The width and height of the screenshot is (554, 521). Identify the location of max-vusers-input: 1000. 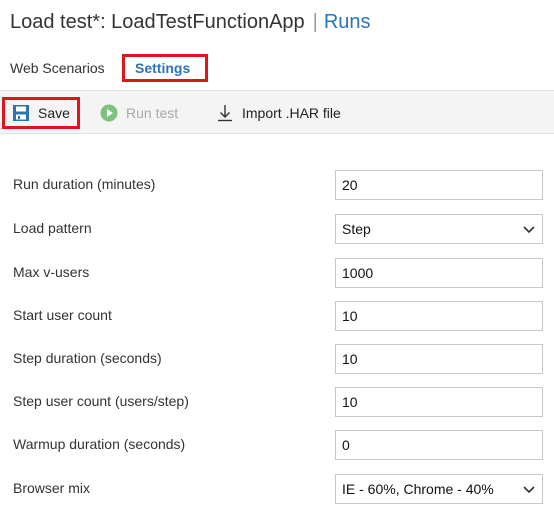
(439, 273).